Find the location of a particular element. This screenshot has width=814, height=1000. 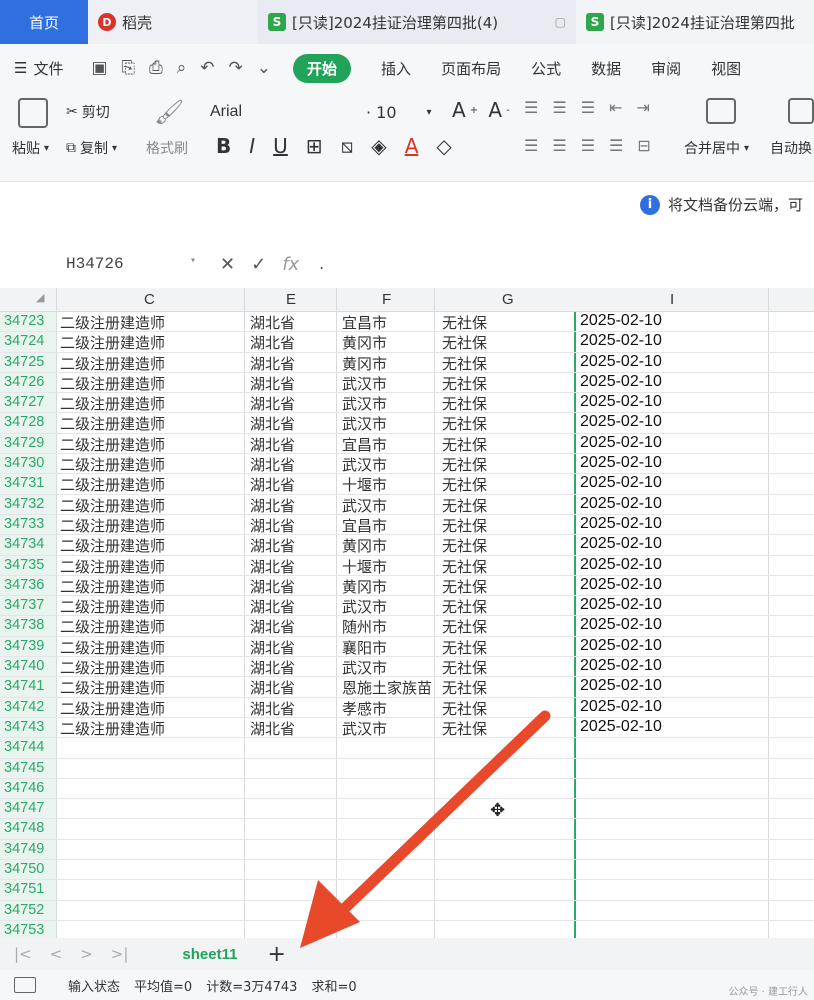

macro-icon is located at coordinates (25, 985).